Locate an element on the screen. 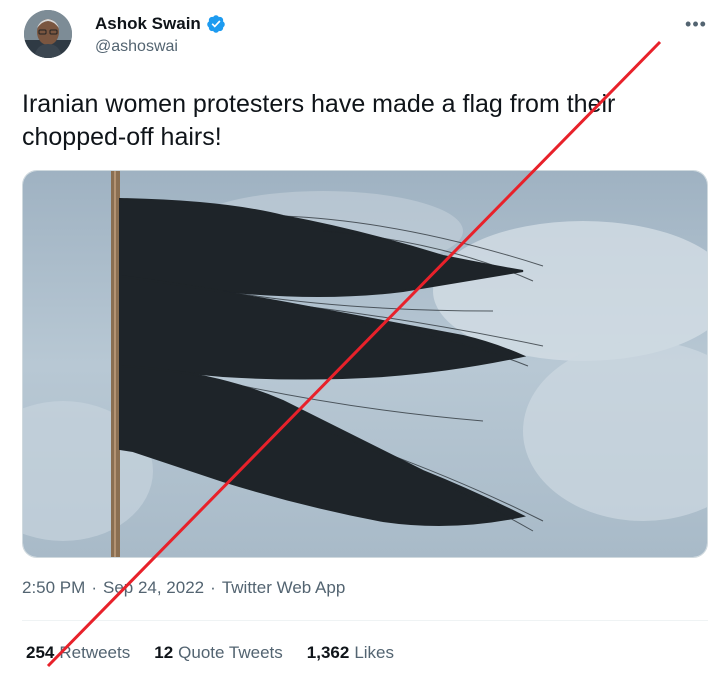  tweet-source: Twitter Web App is located at coordinates (283, 588).